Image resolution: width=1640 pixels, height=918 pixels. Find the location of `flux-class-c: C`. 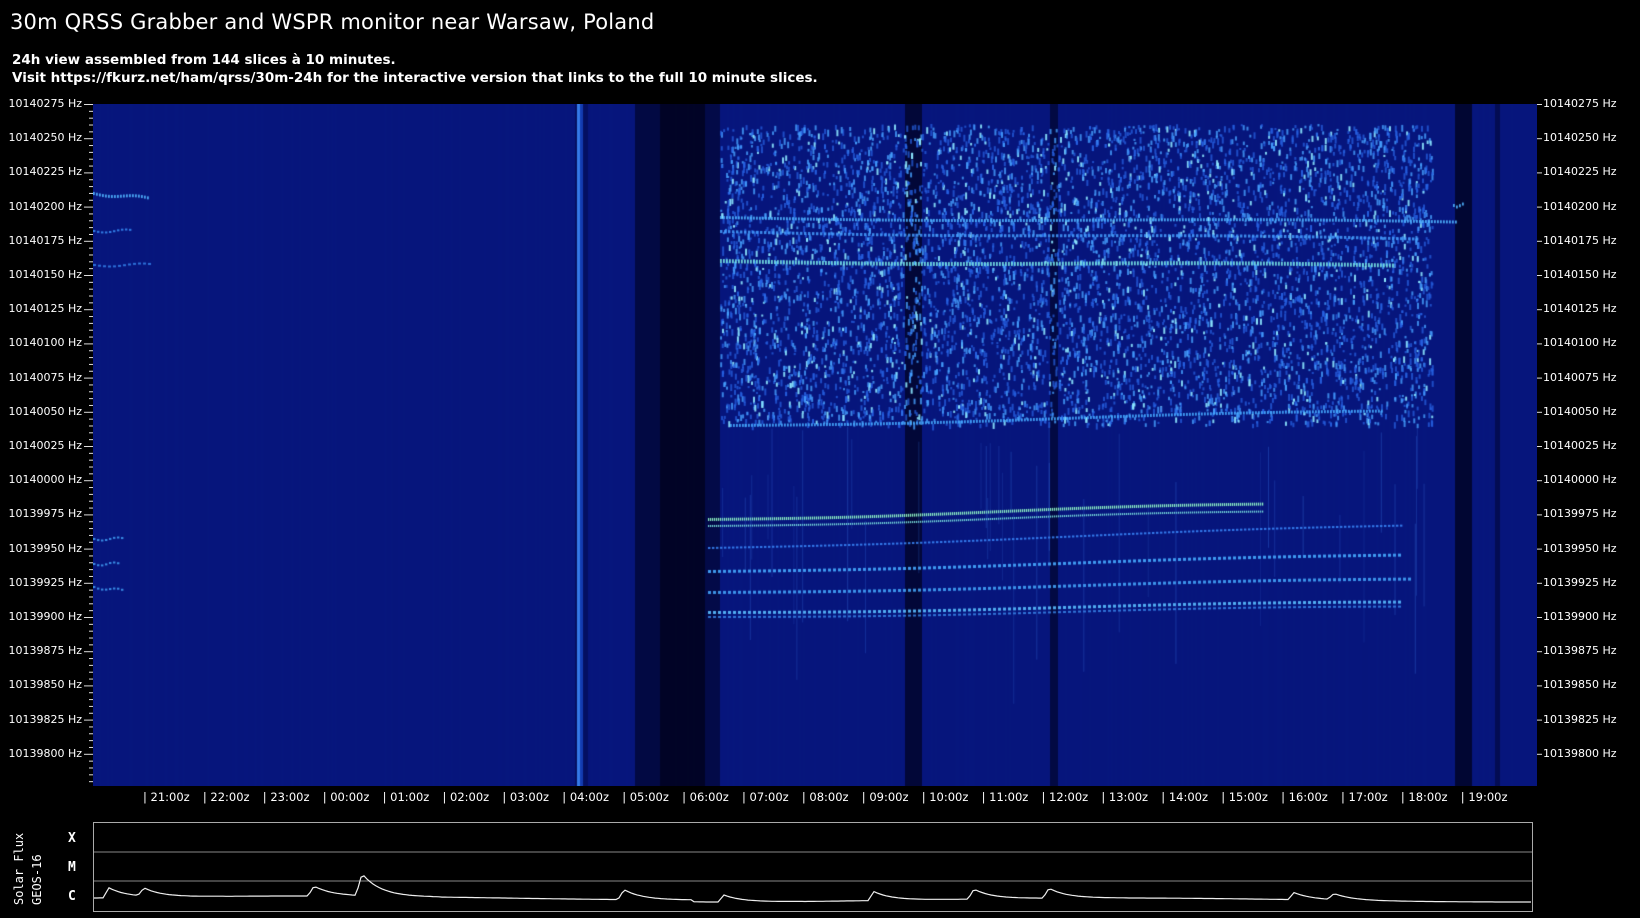

flux-class-c: C is located at coordinates (72, 896).